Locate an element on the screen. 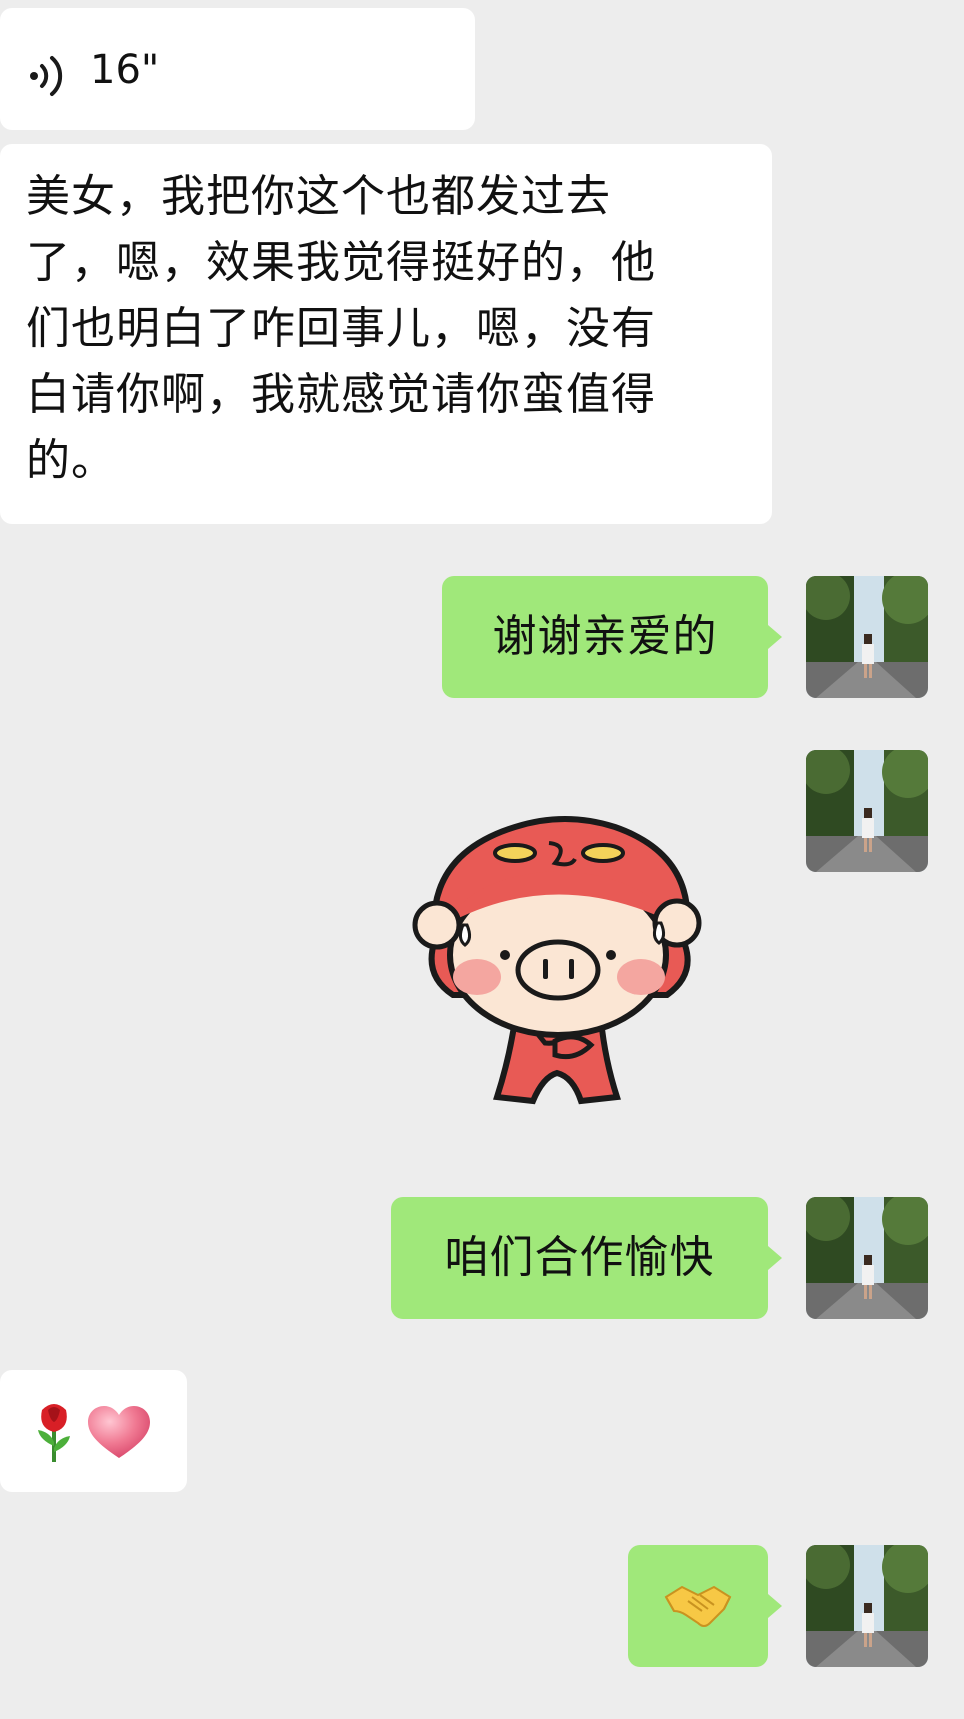 The image size is (964, 1719). outgoing-text-bubble: 咱们合作愉快 is located at coordinates (579, 1258).